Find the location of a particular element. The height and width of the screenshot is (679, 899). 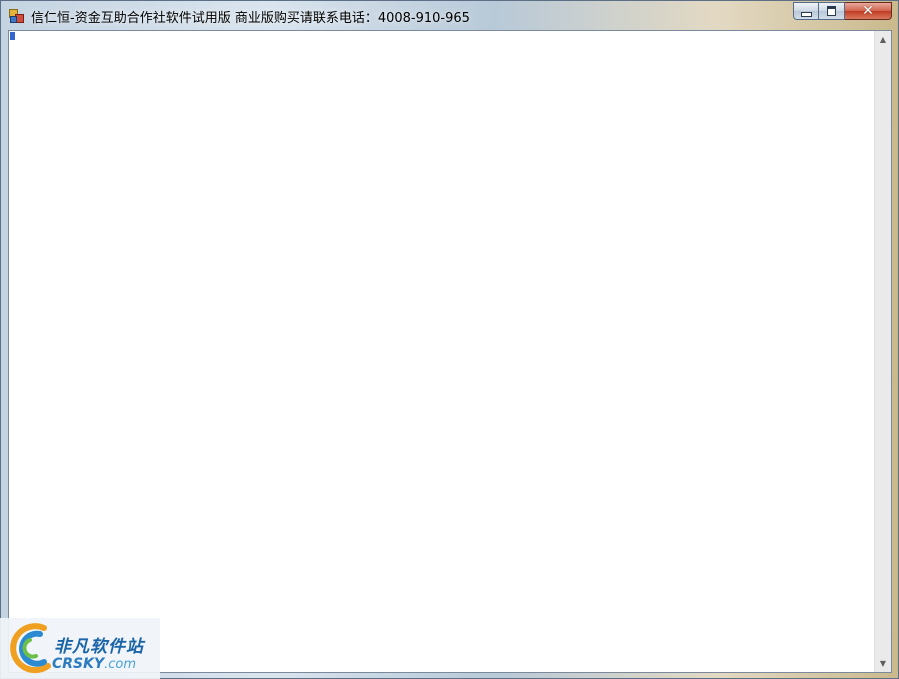

app-icon is located at coordinates (16, 16).